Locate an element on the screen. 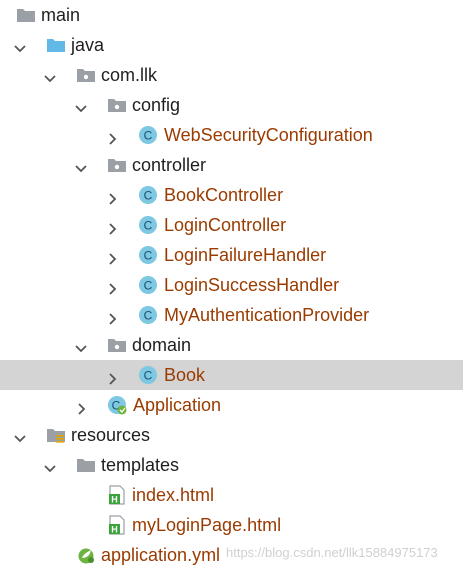 This screenshot has width=463, height=573. tree-row-book: C Book is located at coordinates (231, 375).